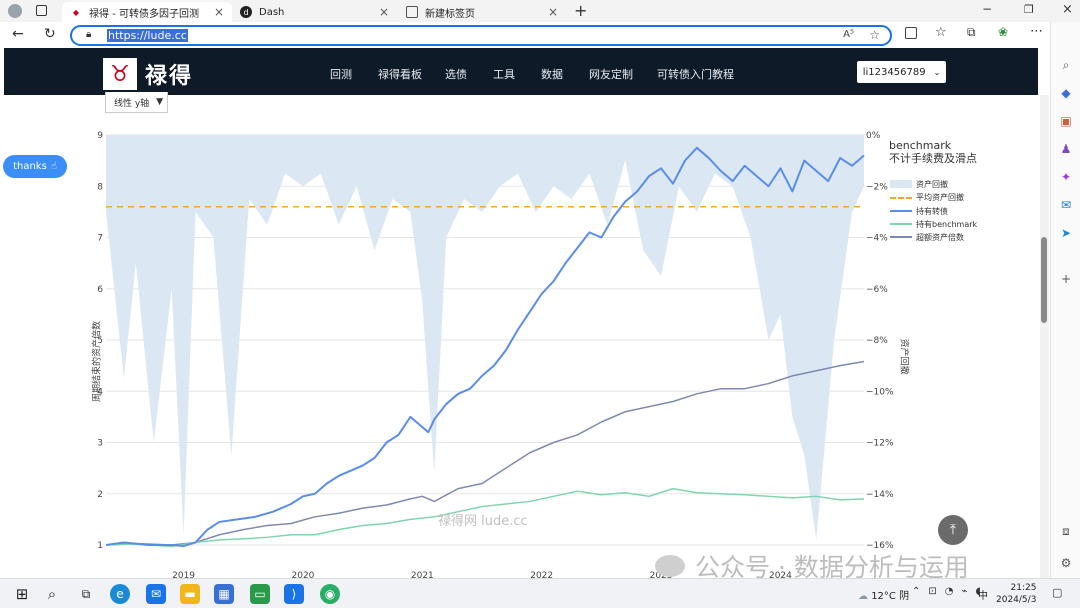 The image size is (1080, 608). I want to click on legend-item-benchmark: 持有benchmark, so click(933, 224).